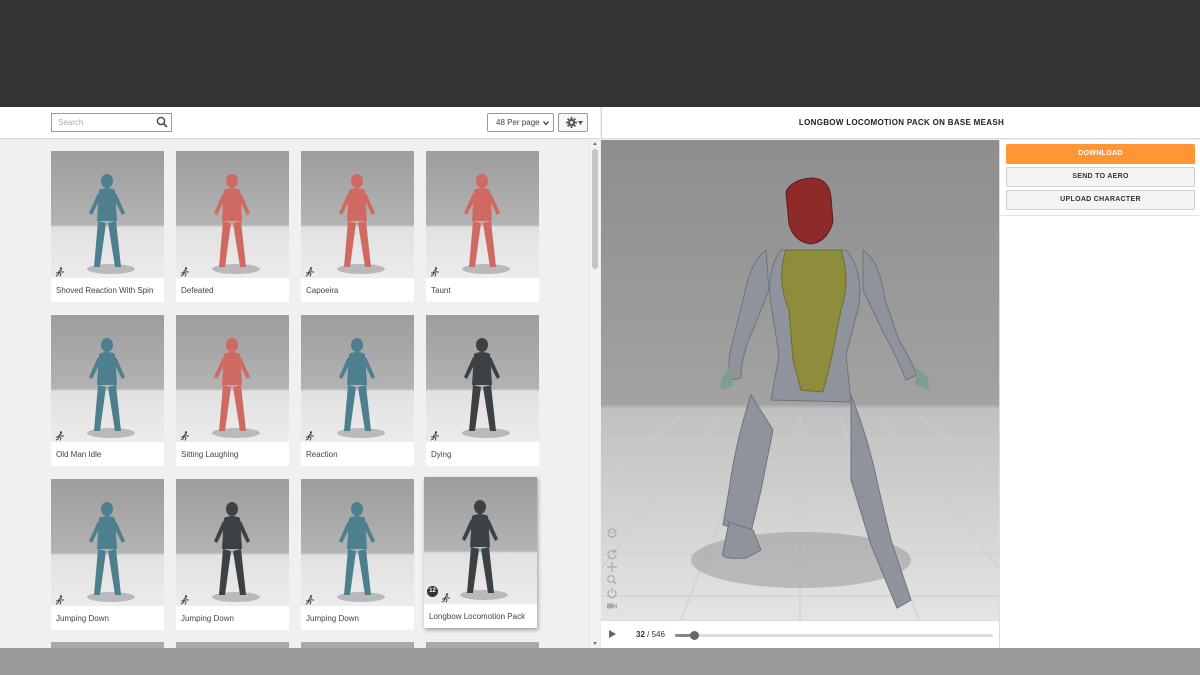 This screenshot has height=675, width=1200. I want to click on per-page-select: 48 Per page, so click(520, 122).